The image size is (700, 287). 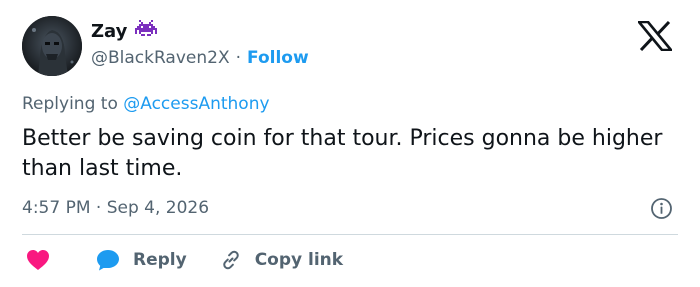 I want to click on action-bar: Reply Copy link, so click(x=182, y=260).